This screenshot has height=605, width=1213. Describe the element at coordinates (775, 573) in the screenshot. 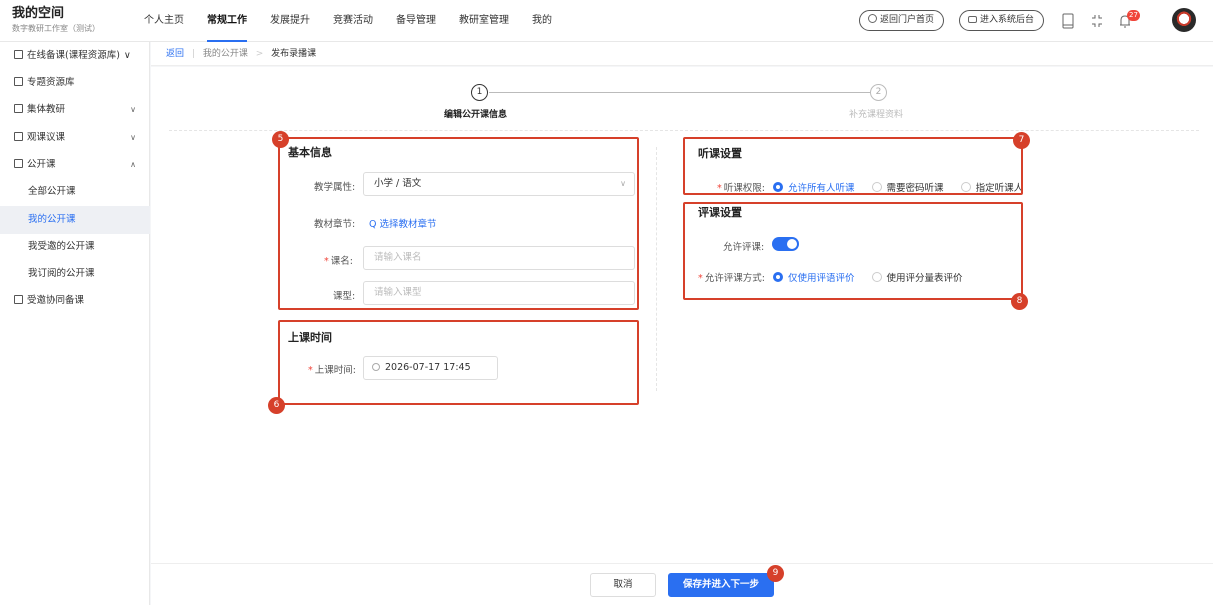

I see `annotation-marker-9: 9` at that location.